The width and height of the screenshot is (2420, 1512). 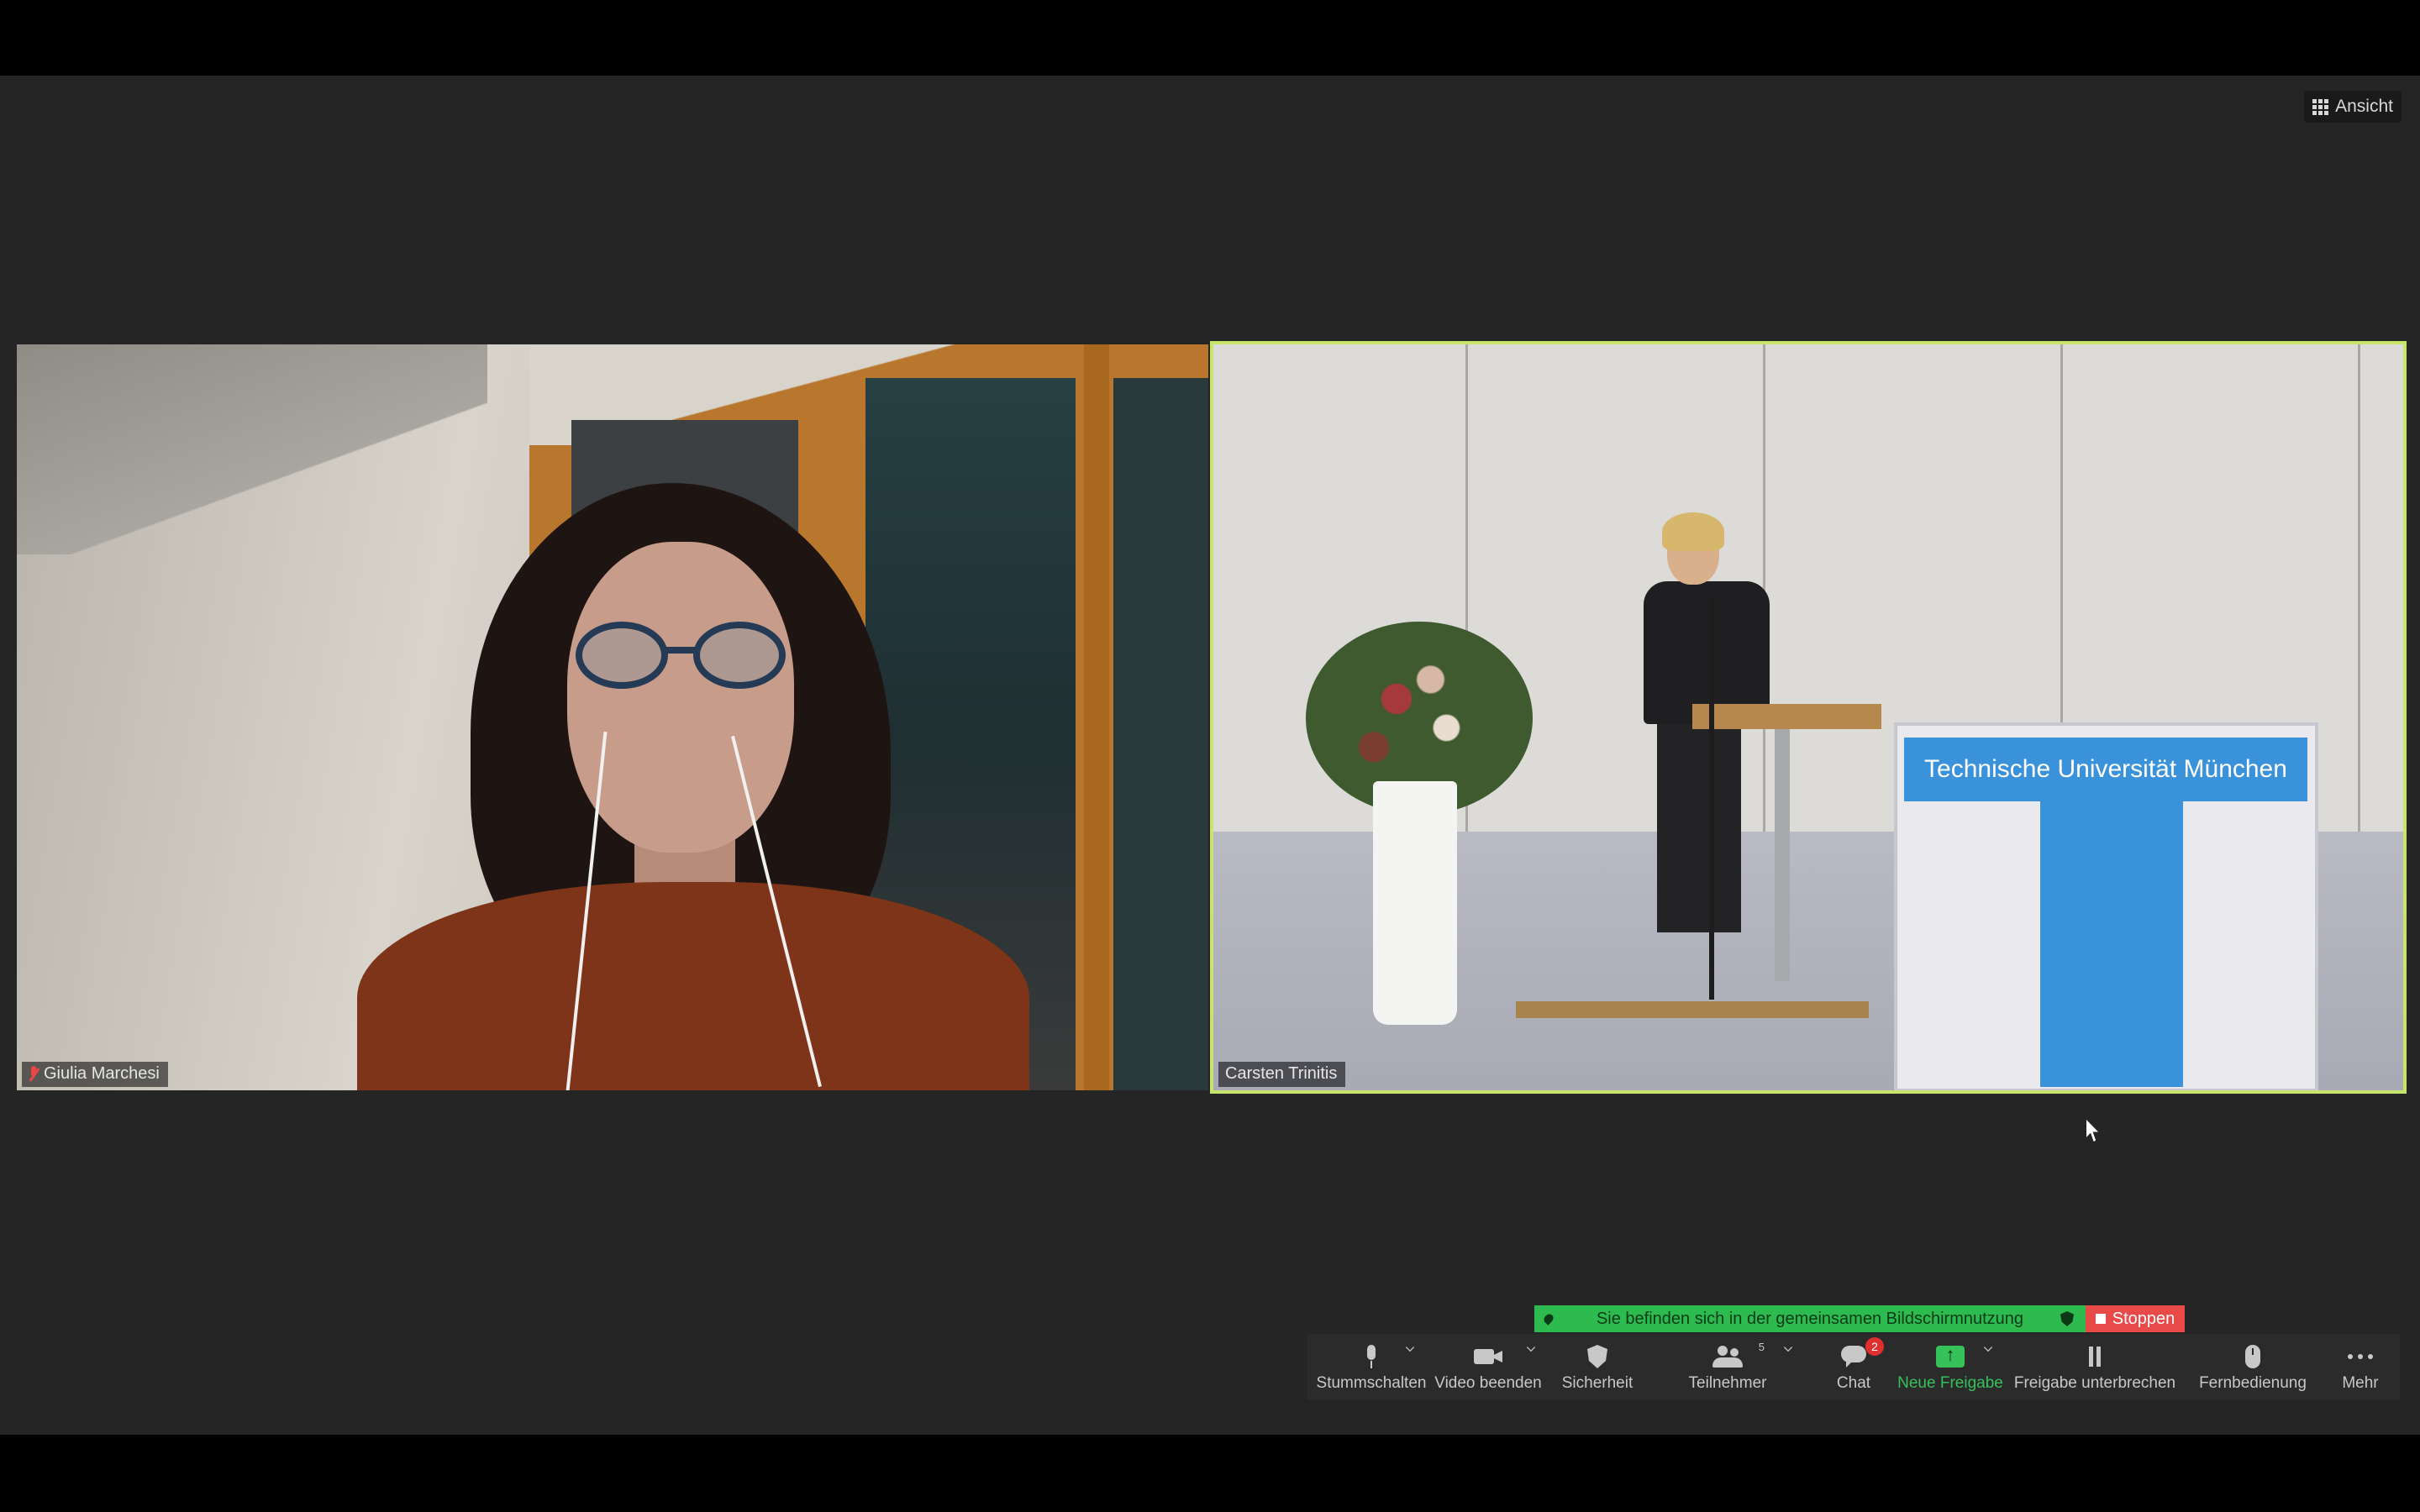 What do you see at coordinates (1854, 1357) in the screenshot?
I see `chat-icon` at bounding box center [1854, 1357].